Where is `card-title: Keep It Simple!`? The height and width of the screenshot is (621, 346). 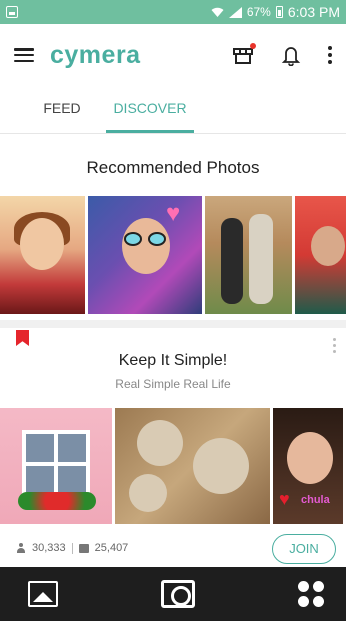 card-title: Keep It Simple! is located at coordinates (173, 360).